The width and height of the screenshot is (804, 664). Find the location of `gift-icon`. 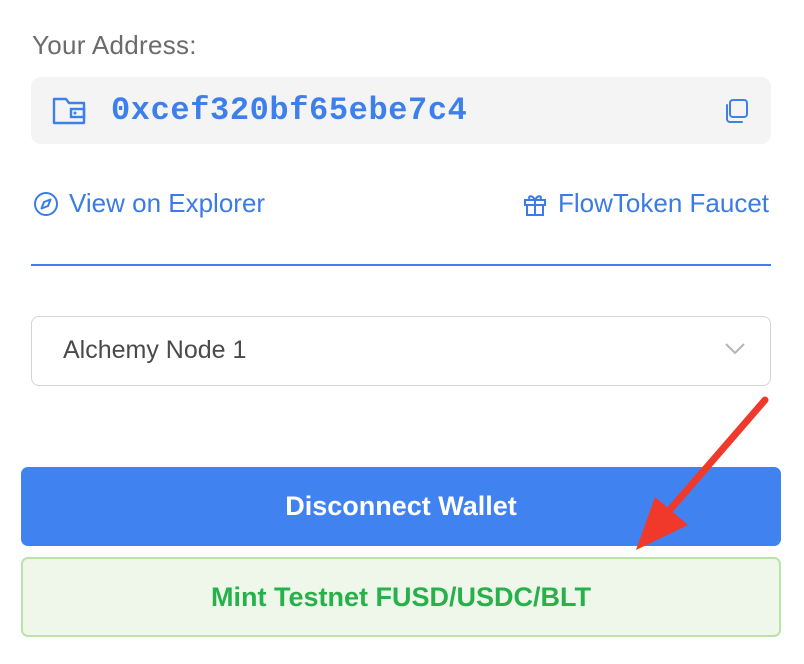

gift-icon is located at coordinates (535, 205).